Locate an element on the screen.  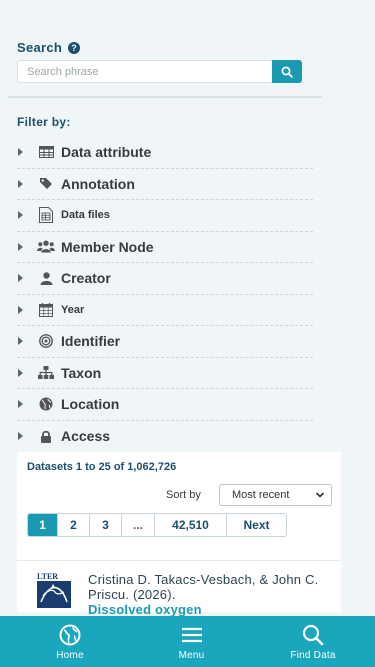
hamburger-icon is located at coordinates (191, 635).